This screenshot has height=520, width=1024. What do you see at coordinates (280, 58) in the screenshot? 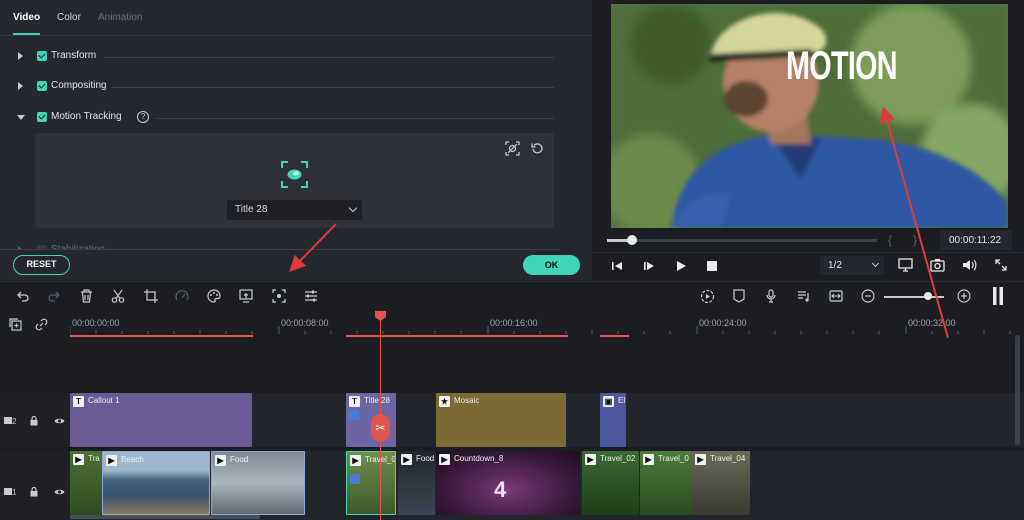
I see `section-transform: Transform` at bounding box center [280, 58].